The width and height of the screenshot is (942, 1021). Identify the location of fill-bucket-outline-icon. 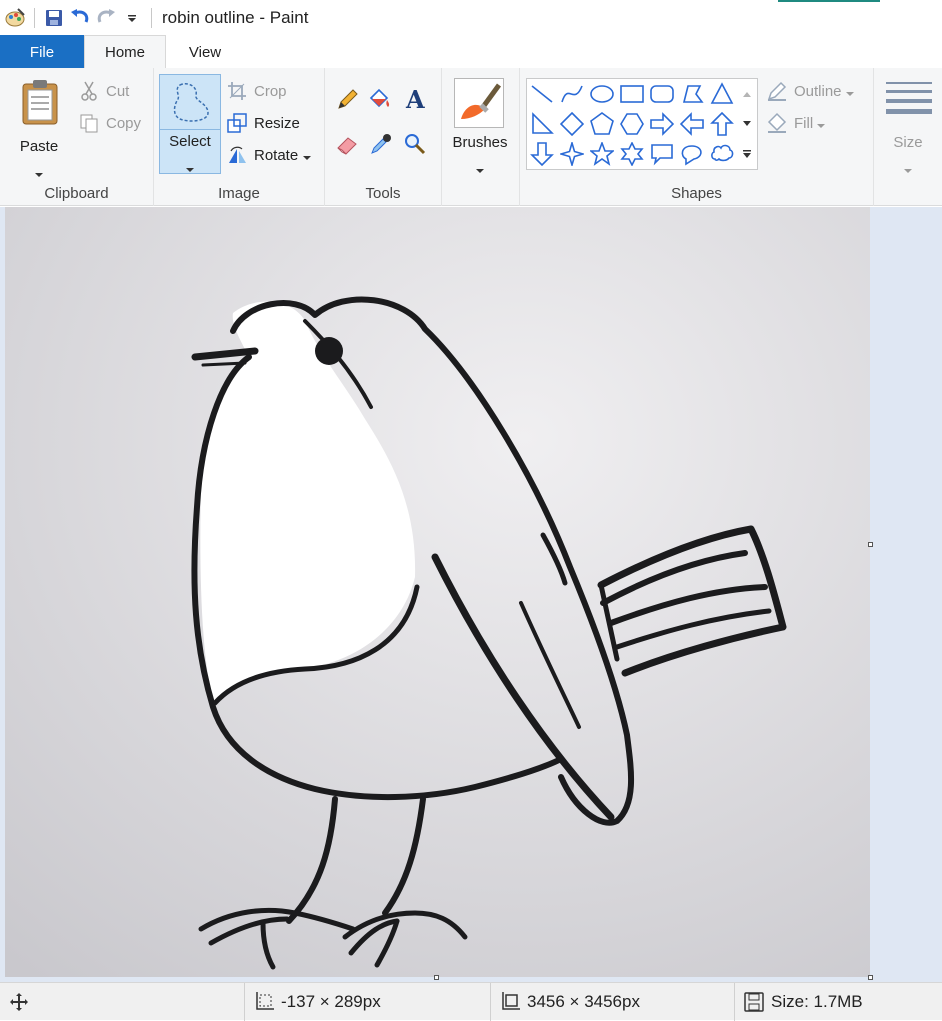
(777, 123).